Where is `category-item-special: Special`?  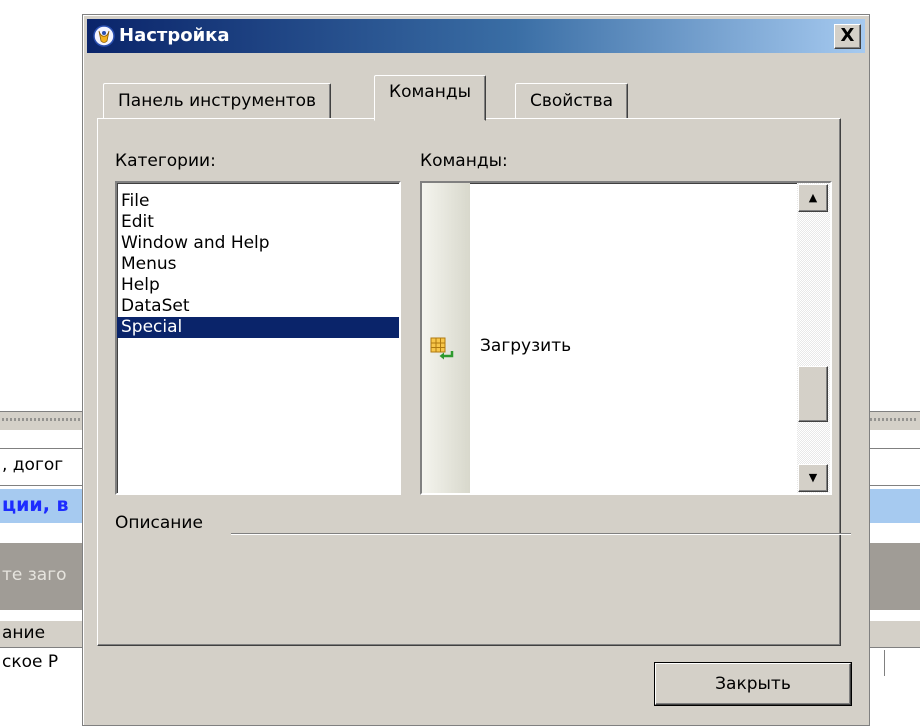 category-item-special: Special is located at coordinates (258, 327).